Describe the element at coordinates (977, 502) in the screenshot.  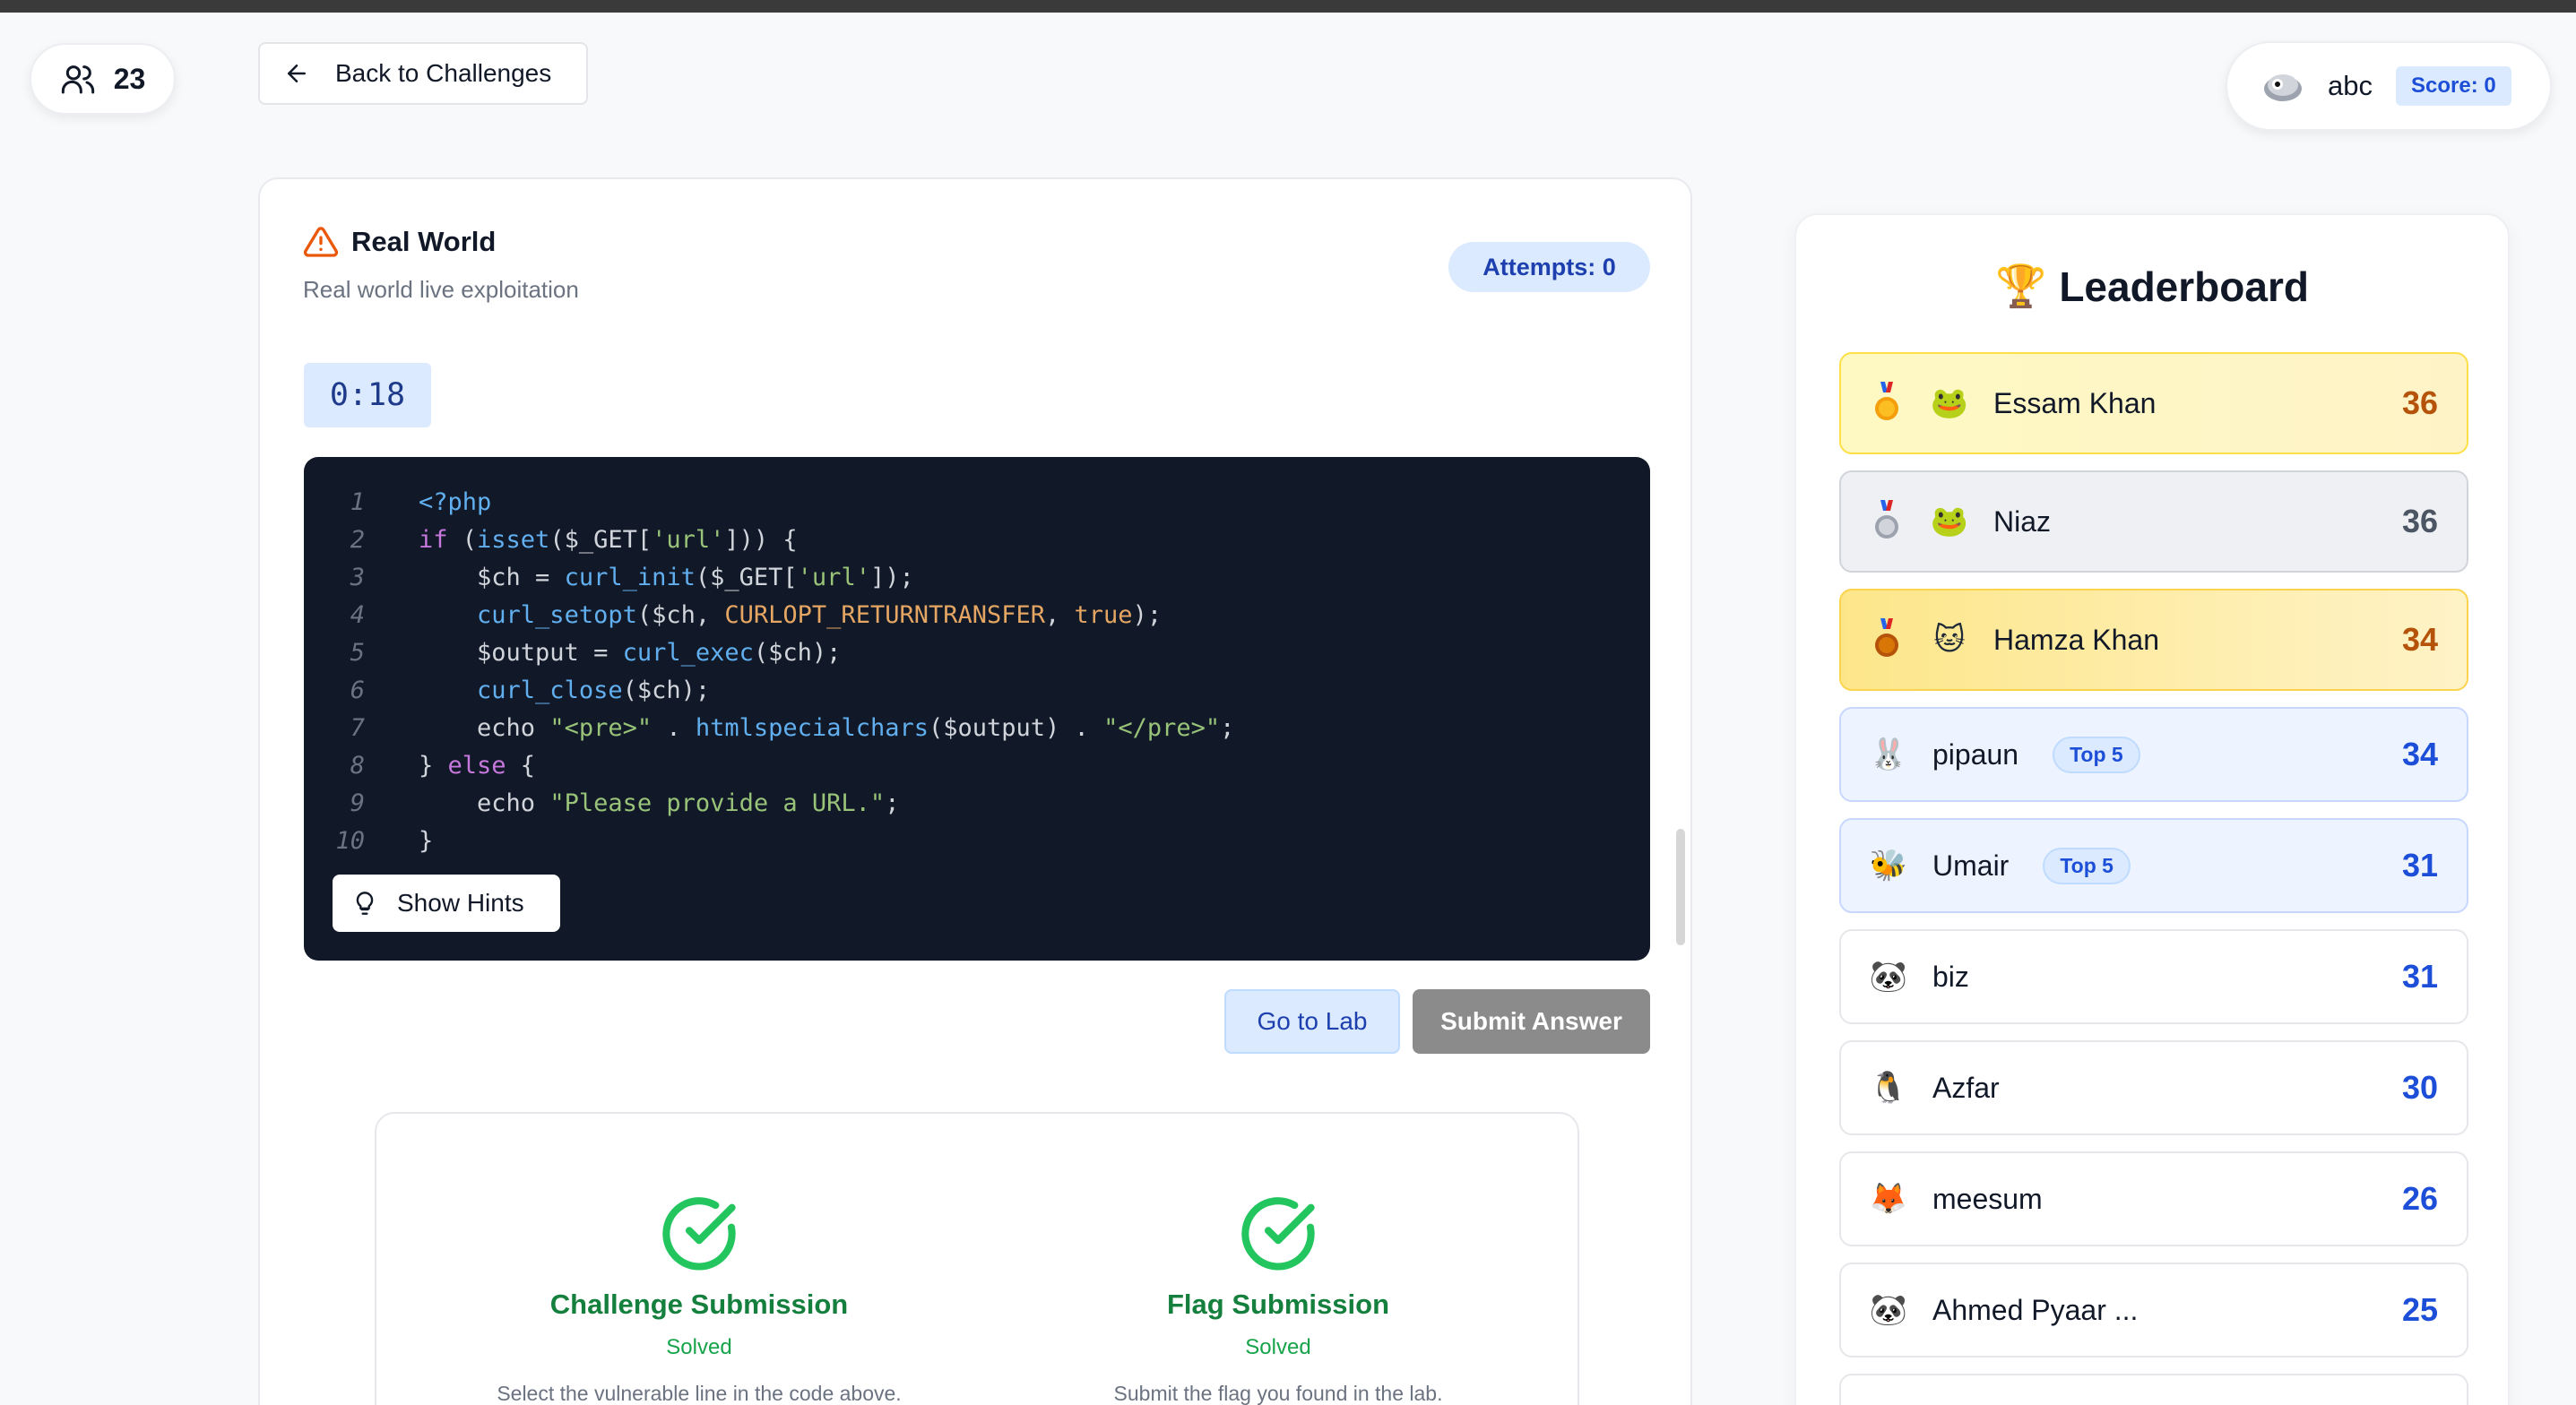
I see `code-line: 1 <?php` at that location.